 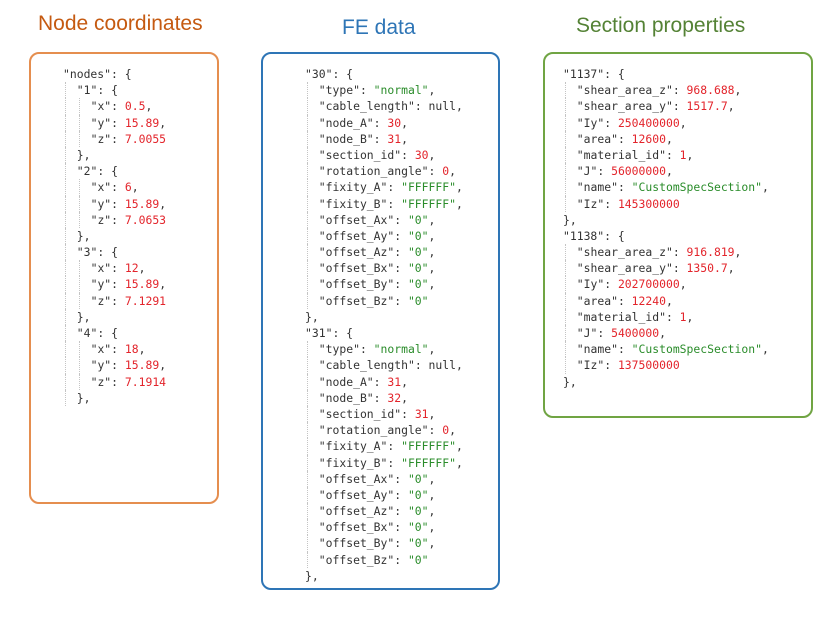 What do you see at coordinates (442, 365) in the screenshot?
I see `json-key: null` at bounding box center [442, 365].